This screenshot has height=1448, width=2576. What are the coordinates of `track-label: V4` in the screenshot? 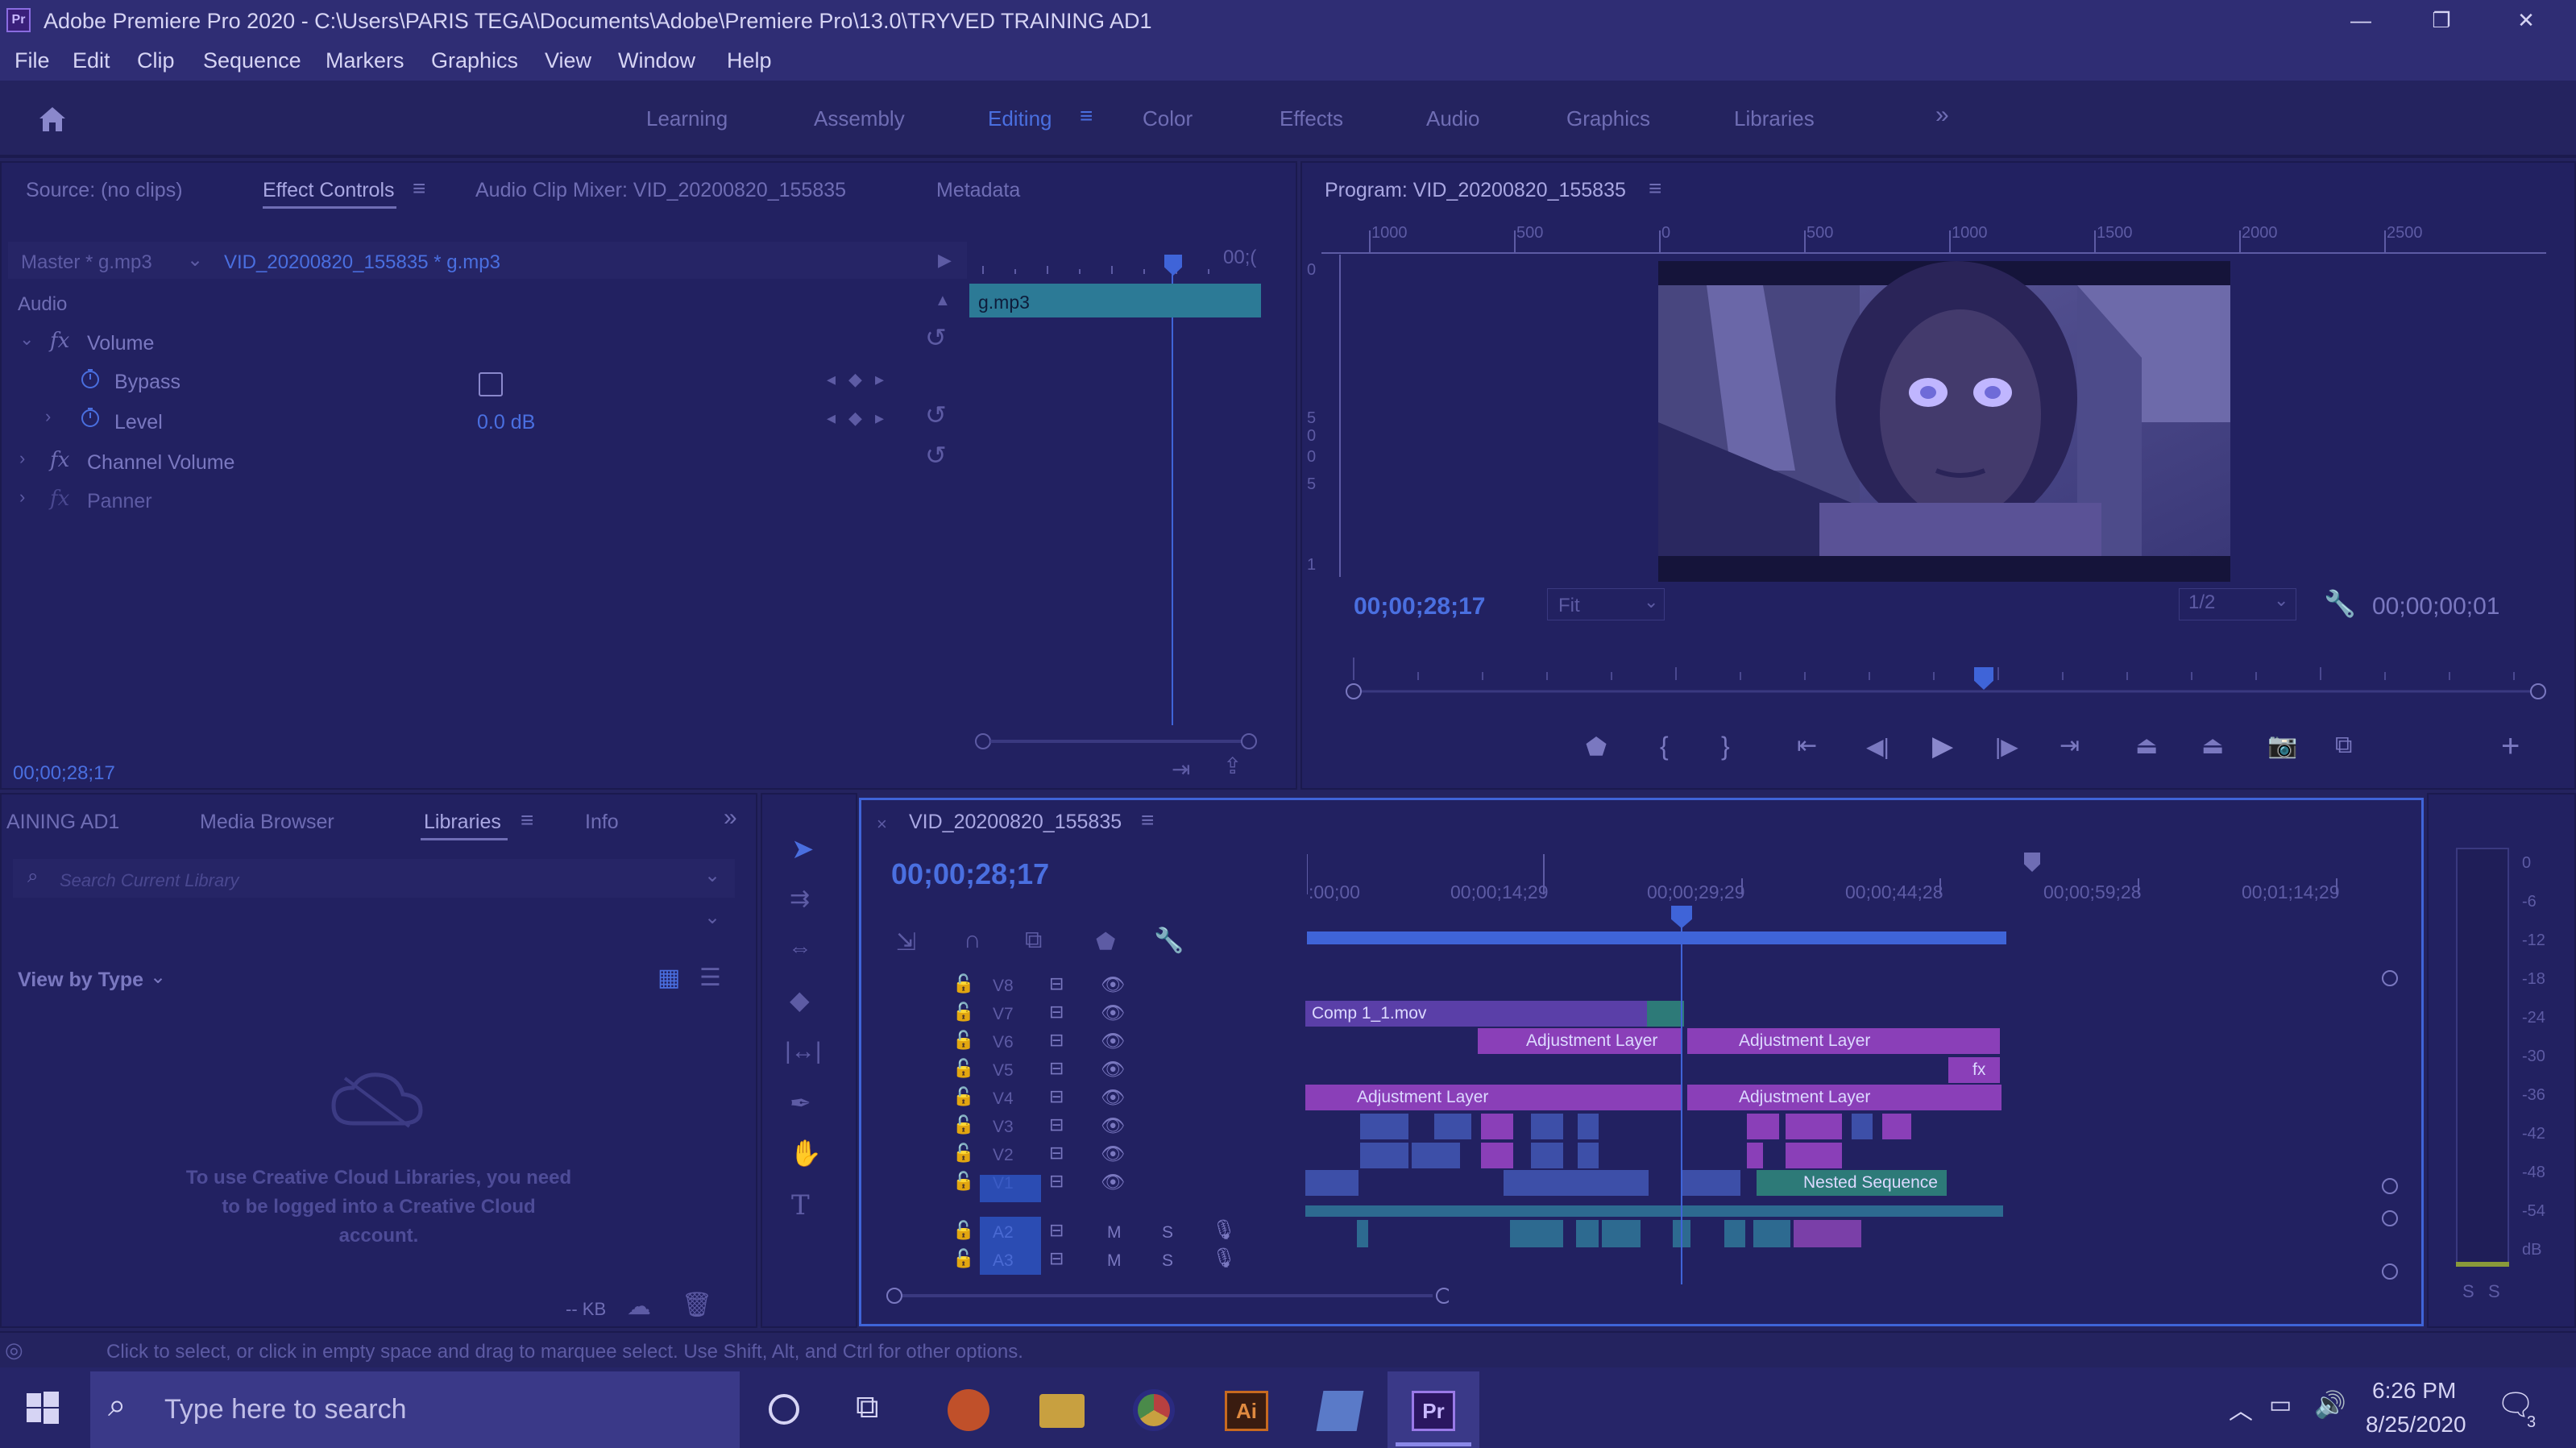 It's located at (1004, 1099).